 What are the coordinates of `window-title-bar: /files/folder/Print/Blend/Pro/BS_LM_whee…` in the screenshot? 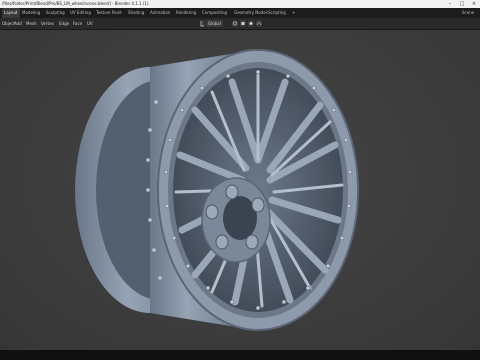 It's located at (240, 4).